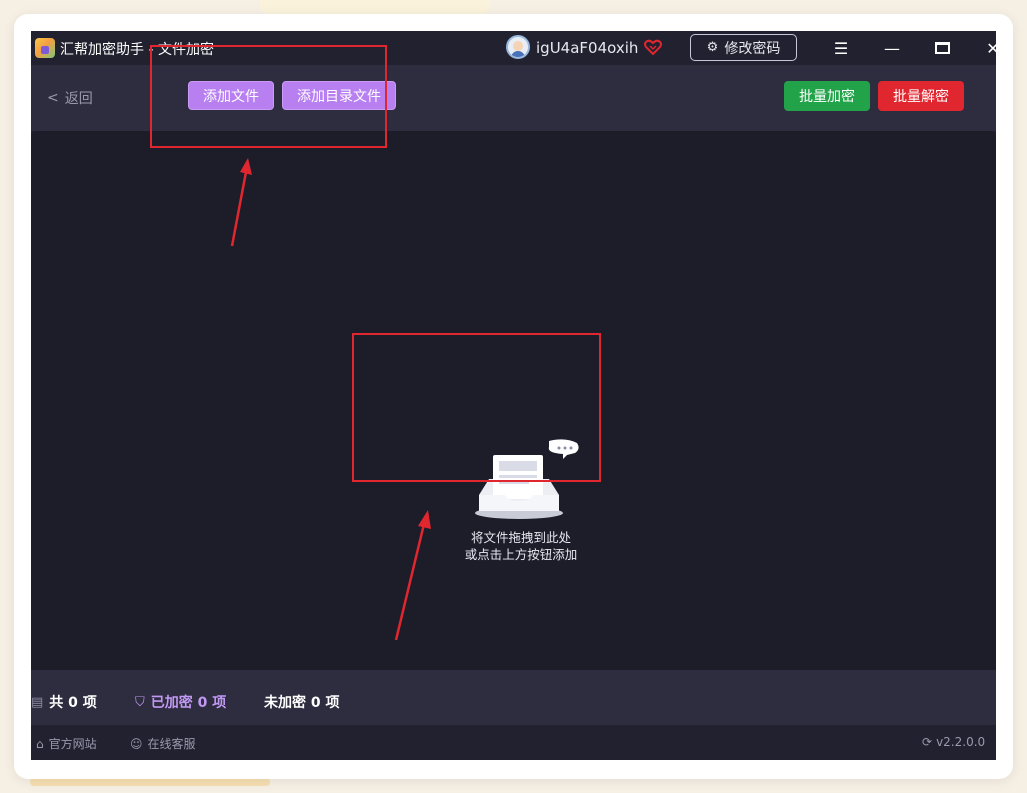  Describe the element at coordinates (520, 537) in the screenshot. I see `drop-hint-line1: 将文件拖拽到此处` at that location.